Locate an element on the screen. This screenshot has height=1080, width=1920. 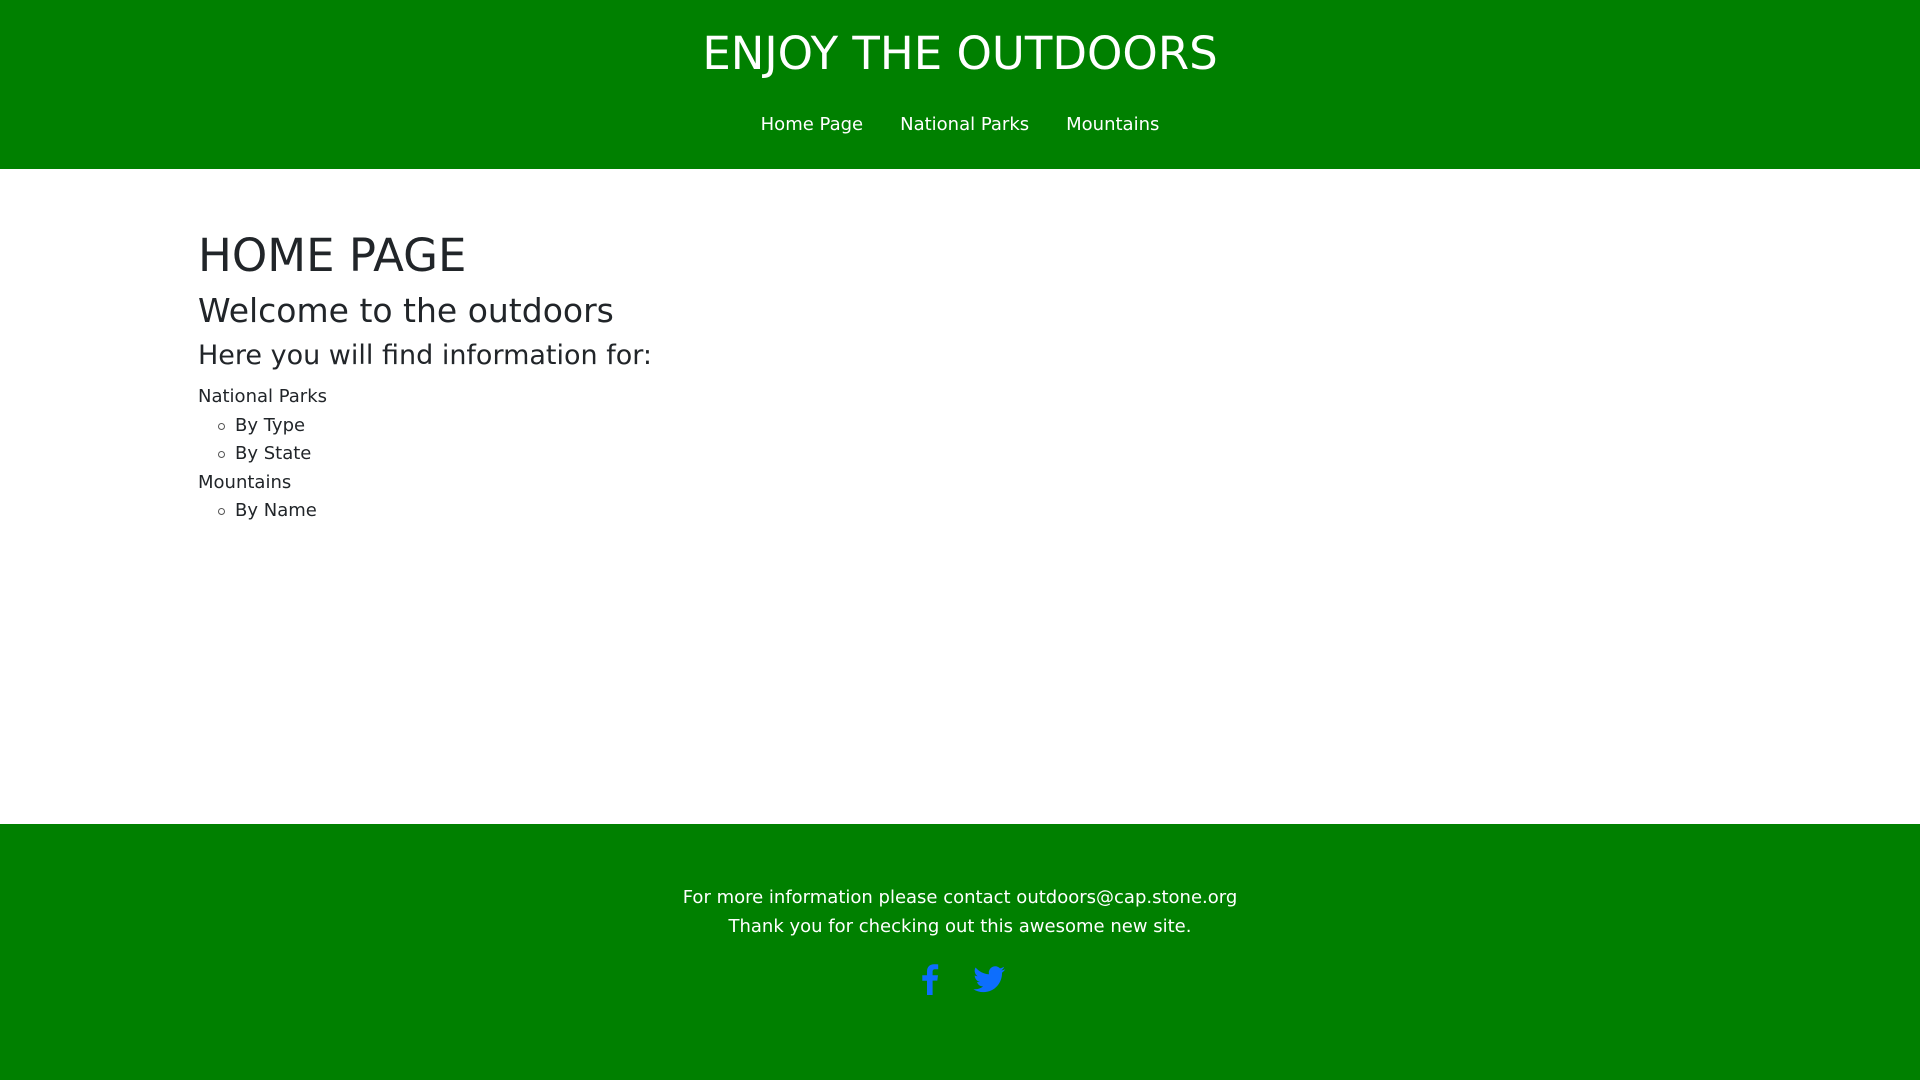
nav-link-mountains: Mountains is located at coordinates (1112, 125).